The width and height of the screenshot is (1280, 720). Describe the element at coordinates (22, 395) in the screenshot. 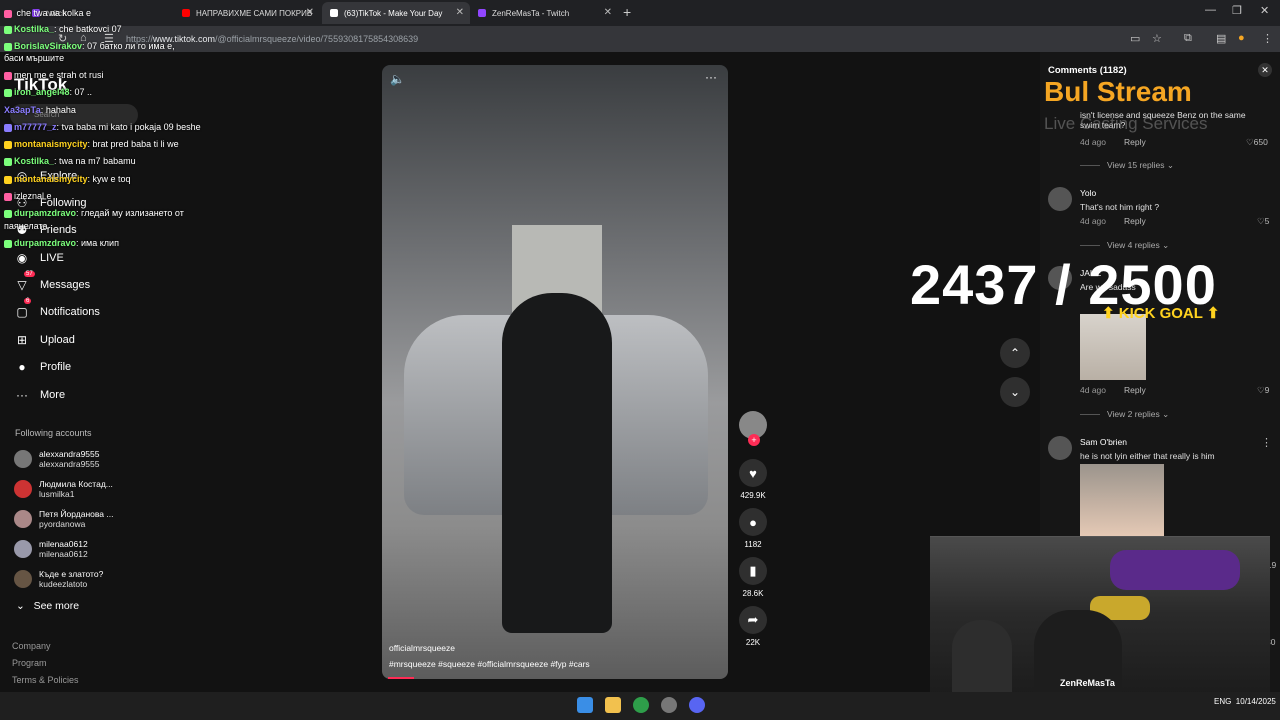

I see `more-icon: ···` at that location.